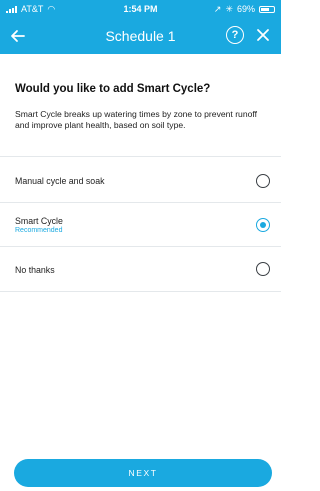  I want to click on next-button: NEXT, so click(143, 473).